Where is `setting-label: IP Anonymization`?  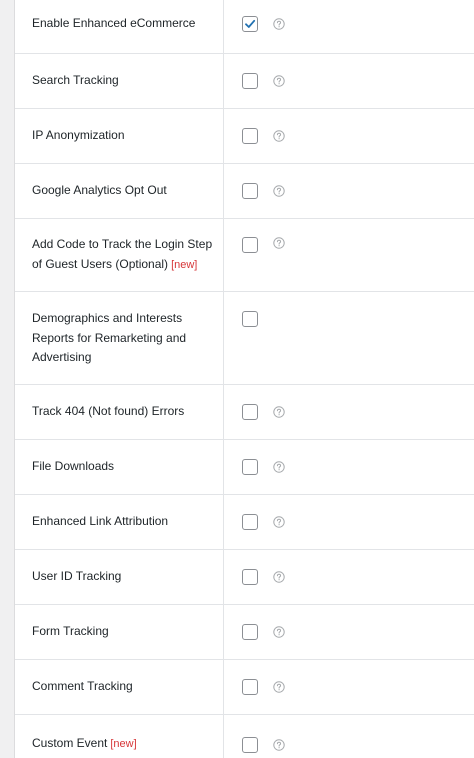
setting-label: IP Anonymization is located at coordinates (78, 136).